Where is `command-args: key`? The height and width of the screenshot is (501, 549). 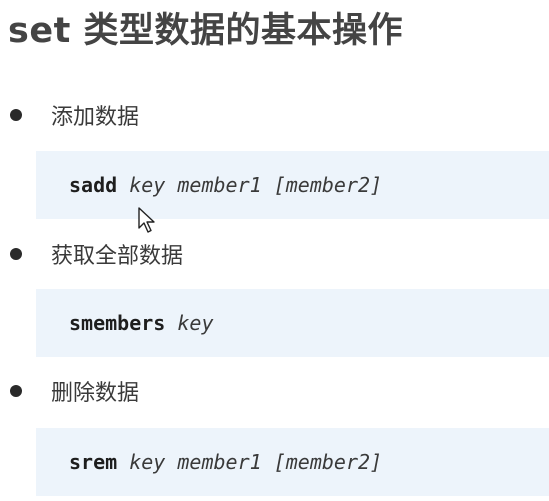 command-args: key is located at coordinates (189, 323).